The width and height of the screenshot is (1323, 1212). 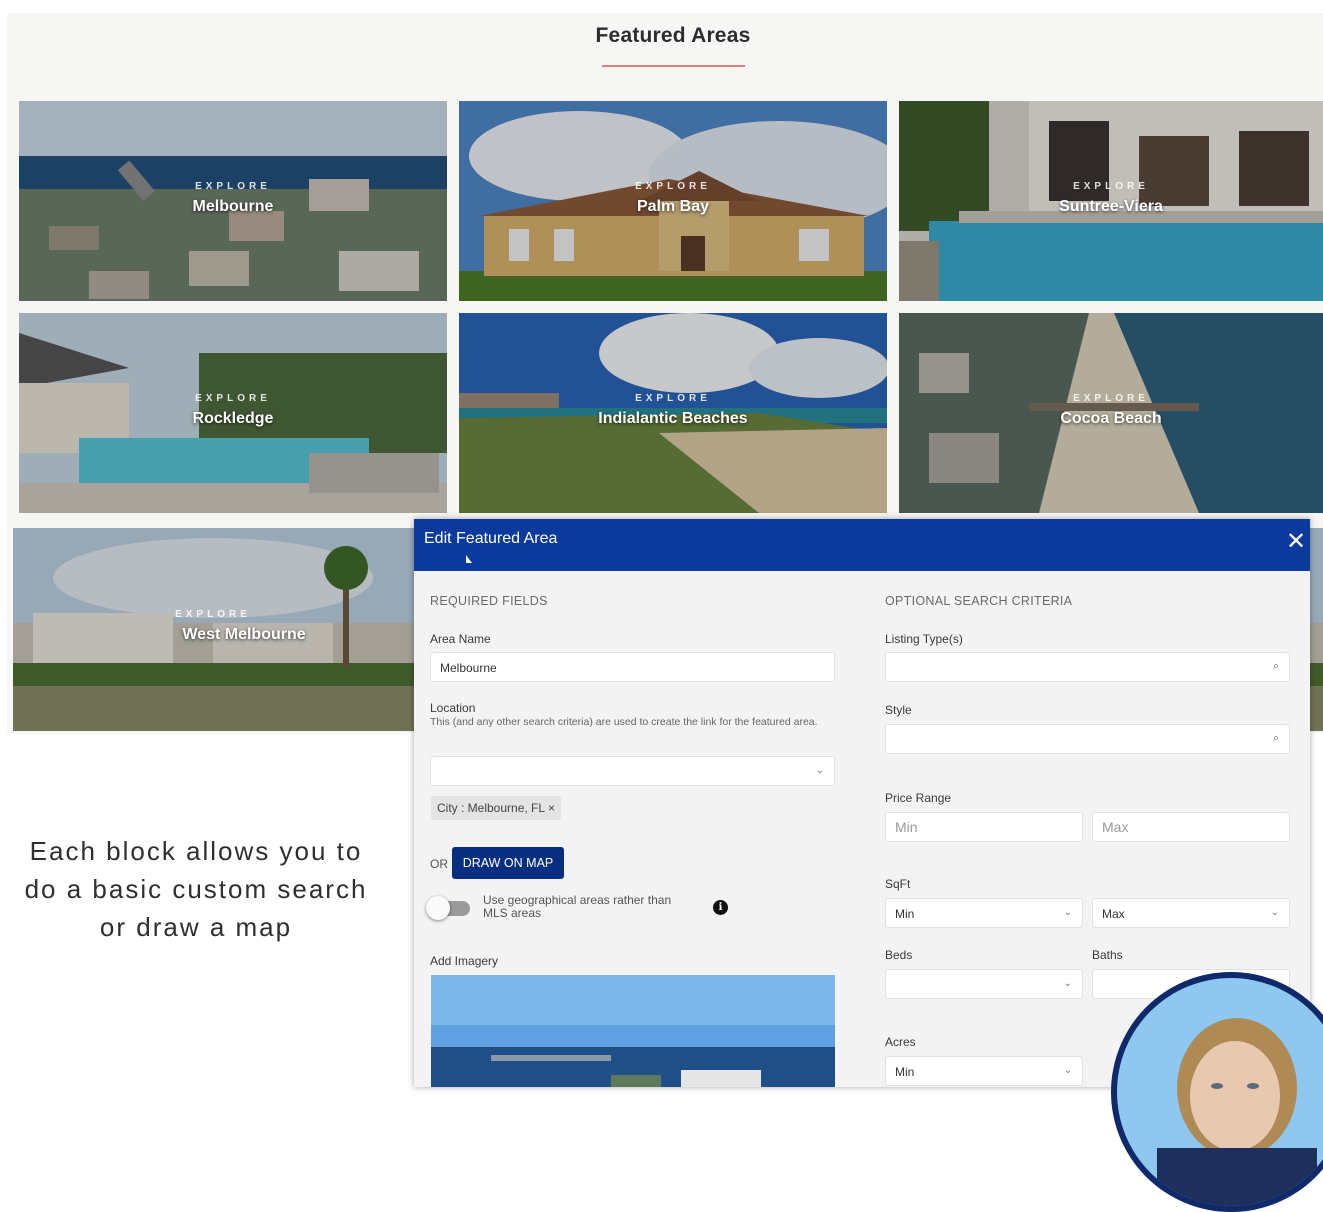 What do you see at coordinates (439, 864) in the screenshot?
I see `or-label: OR` at bounding box center [439, 864].